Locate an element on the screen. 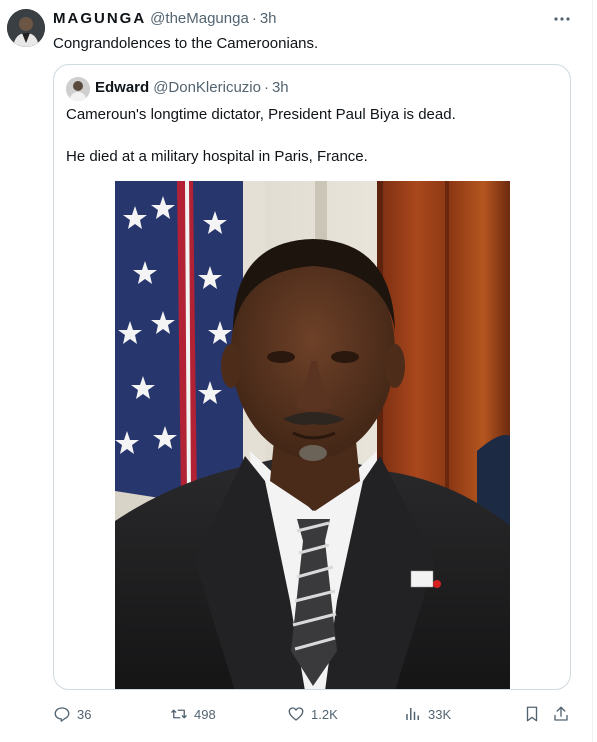  tweet-text: Congrandolences to the Cameroonians. is located at coordinates (186, 43).